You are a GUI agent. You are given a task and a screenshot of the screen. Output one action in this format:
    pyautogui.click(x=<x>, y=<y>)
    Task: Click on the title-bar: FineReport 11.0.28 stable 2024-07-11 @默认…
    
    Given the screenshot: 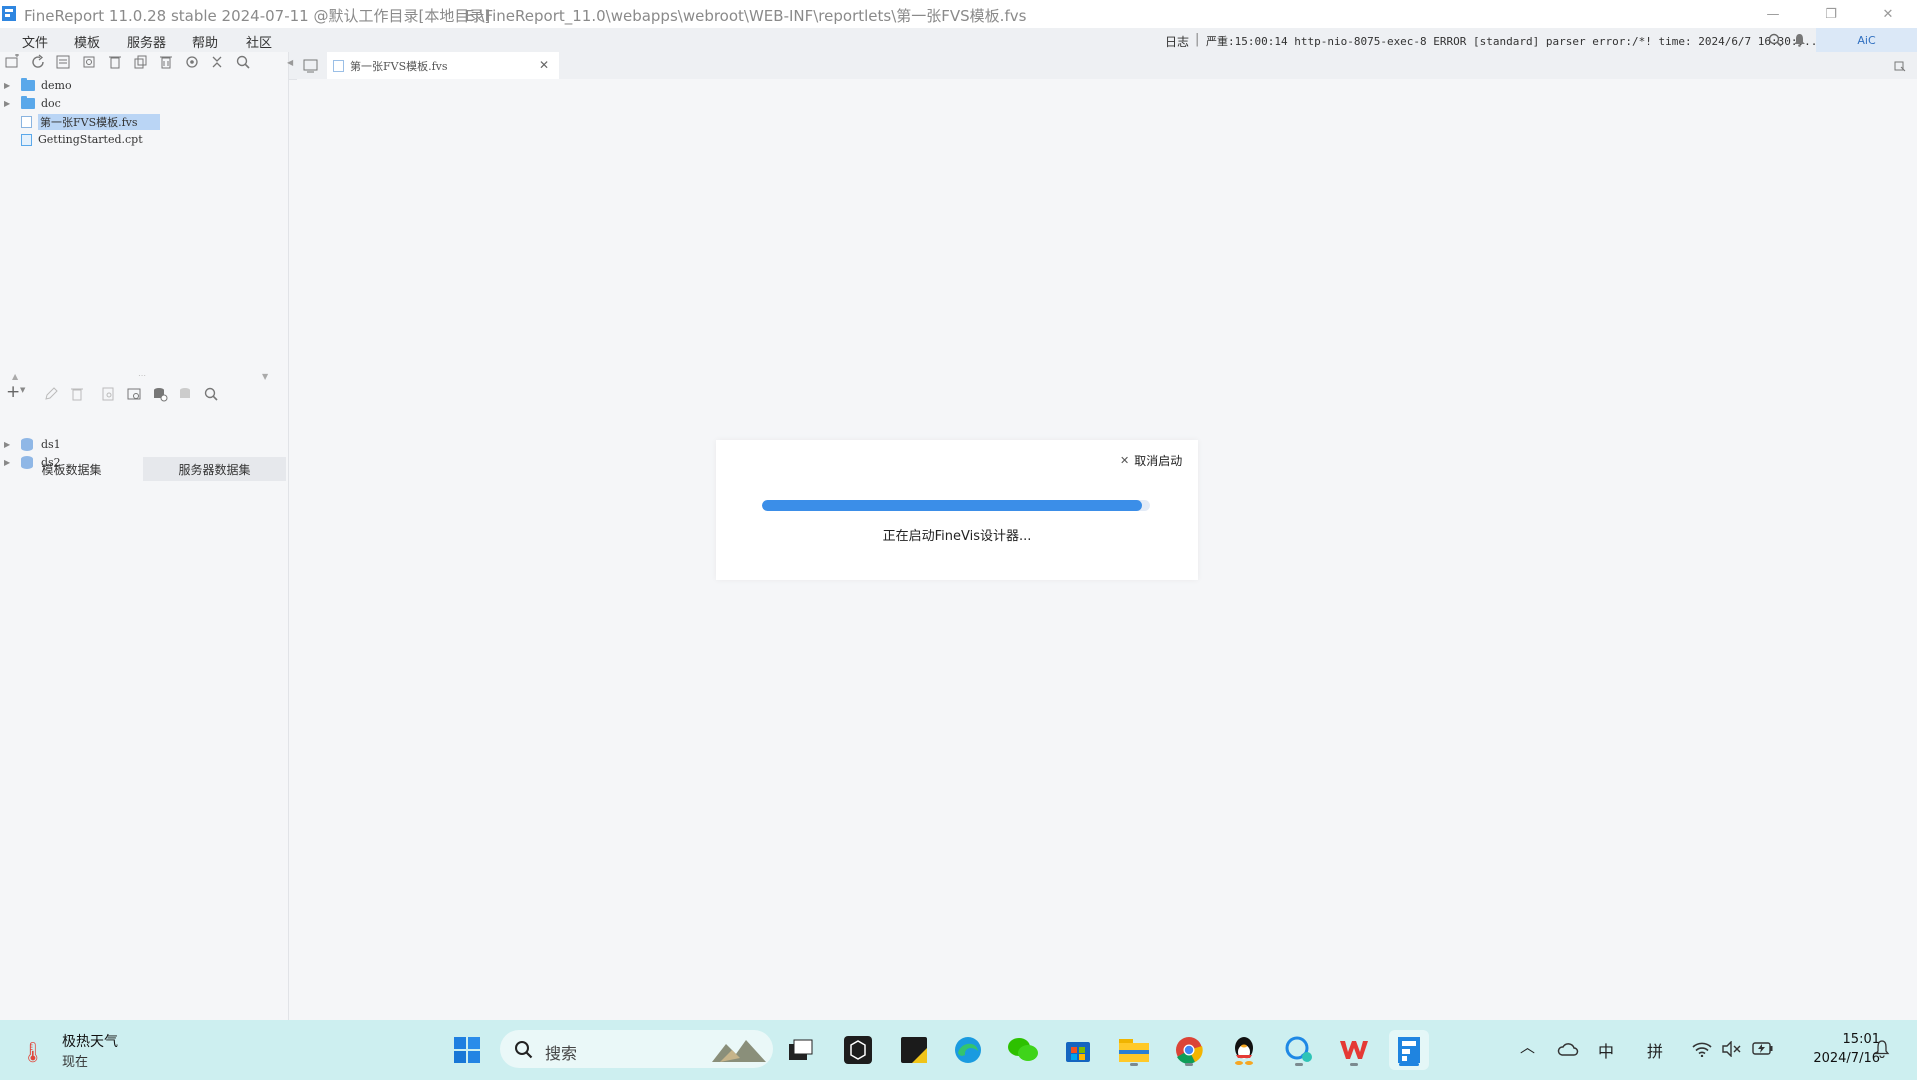 What is the action you would take?
    pyautogui.click(x=958, y=14)
    